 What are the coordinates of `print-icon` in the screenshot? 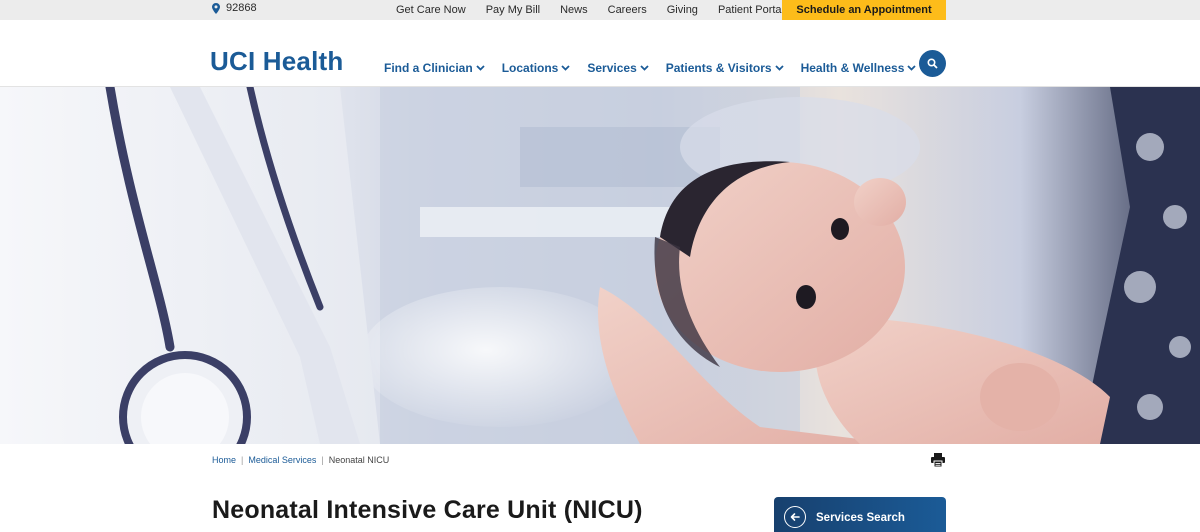 It's located at (938, 460).